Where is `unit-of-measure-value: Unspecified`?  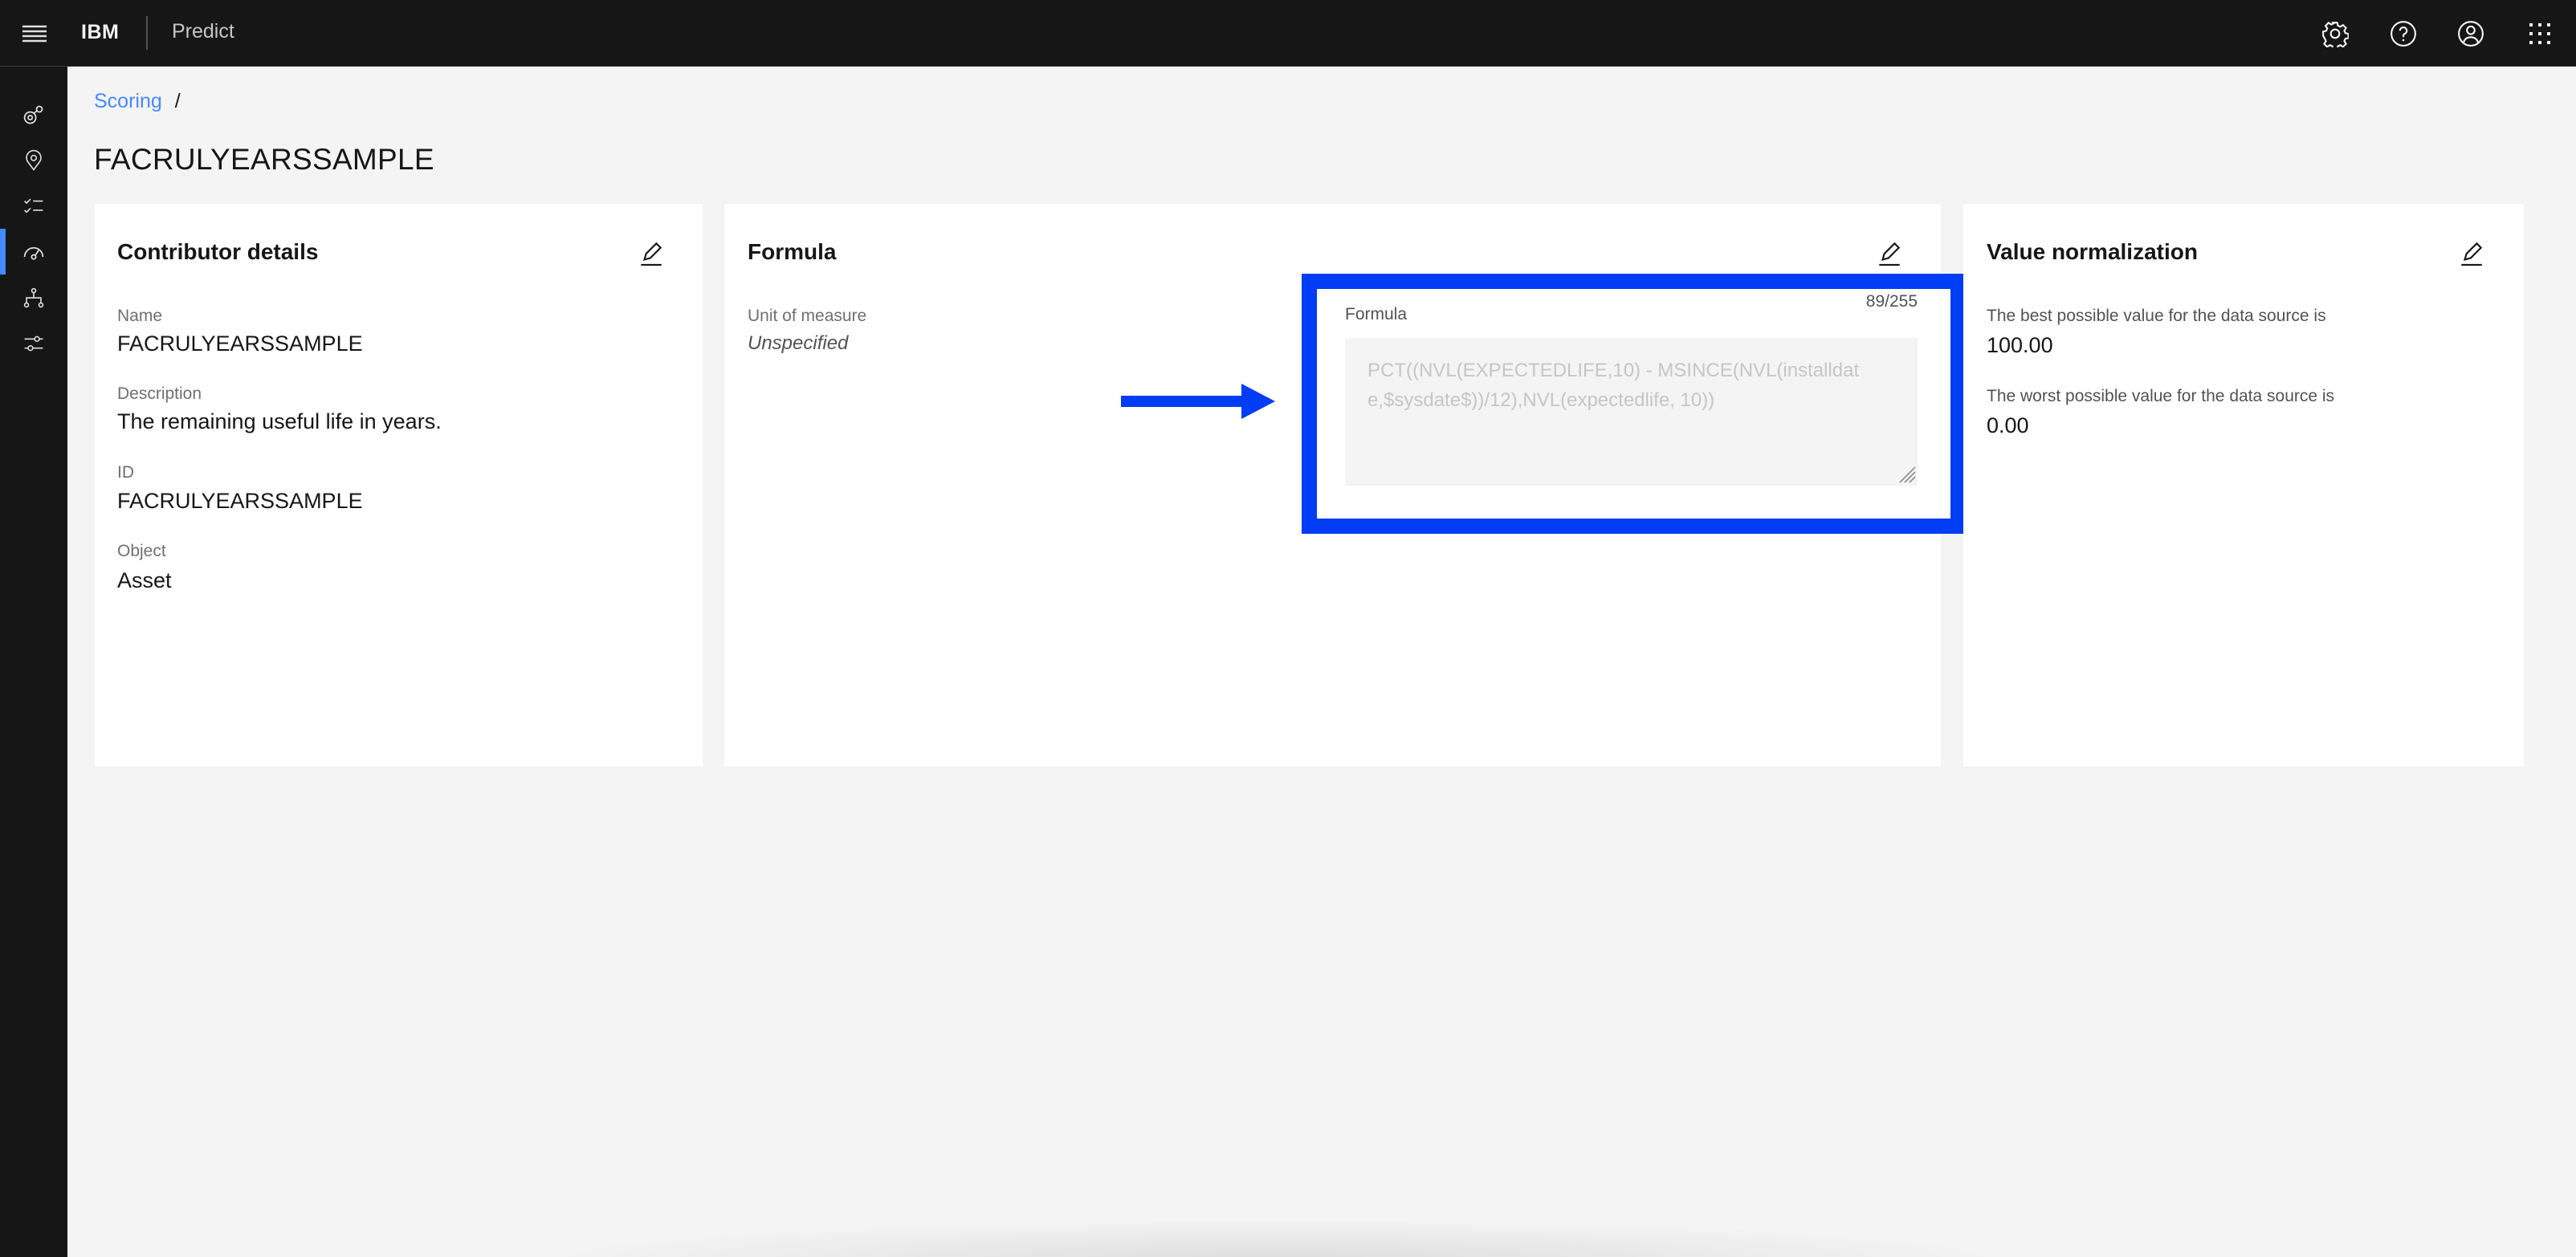 unit-of-measure-value: Unspecified is located at coordinates (798, 343).